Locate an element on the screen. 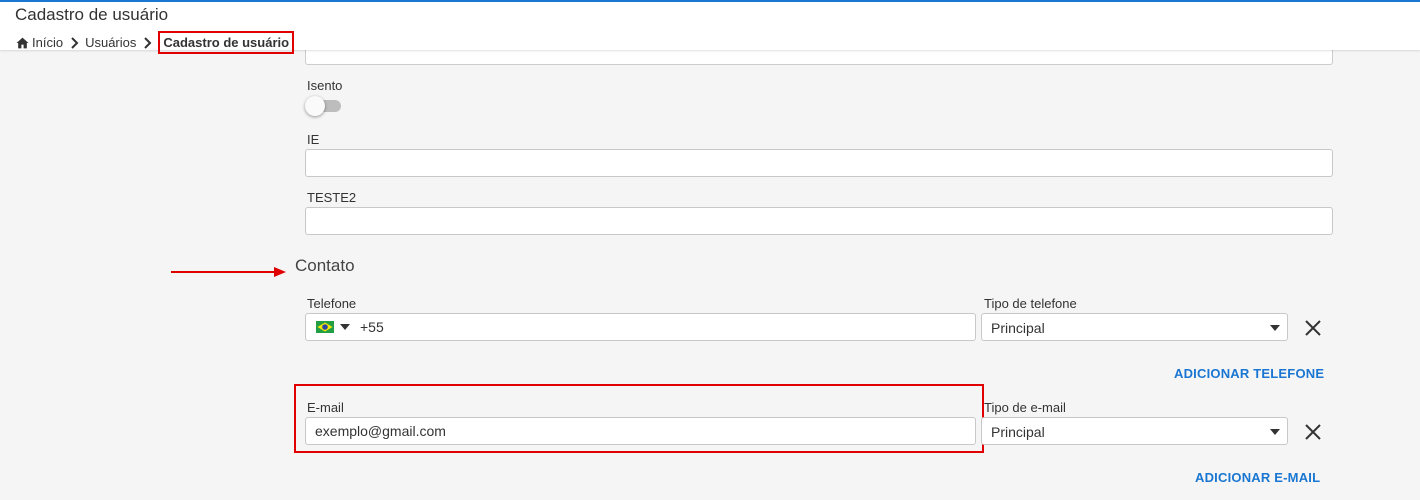 This screenshot has width=1420, height=500. annotation-arrow-icon is located at coordinates (228, 272).